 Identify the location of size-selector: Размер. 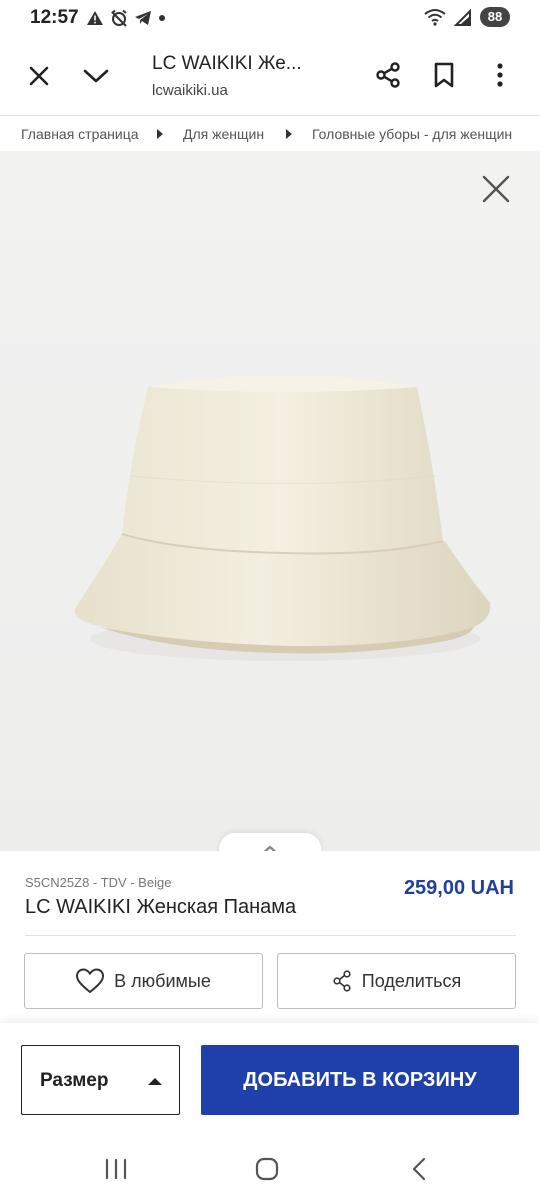
(100, 1080).